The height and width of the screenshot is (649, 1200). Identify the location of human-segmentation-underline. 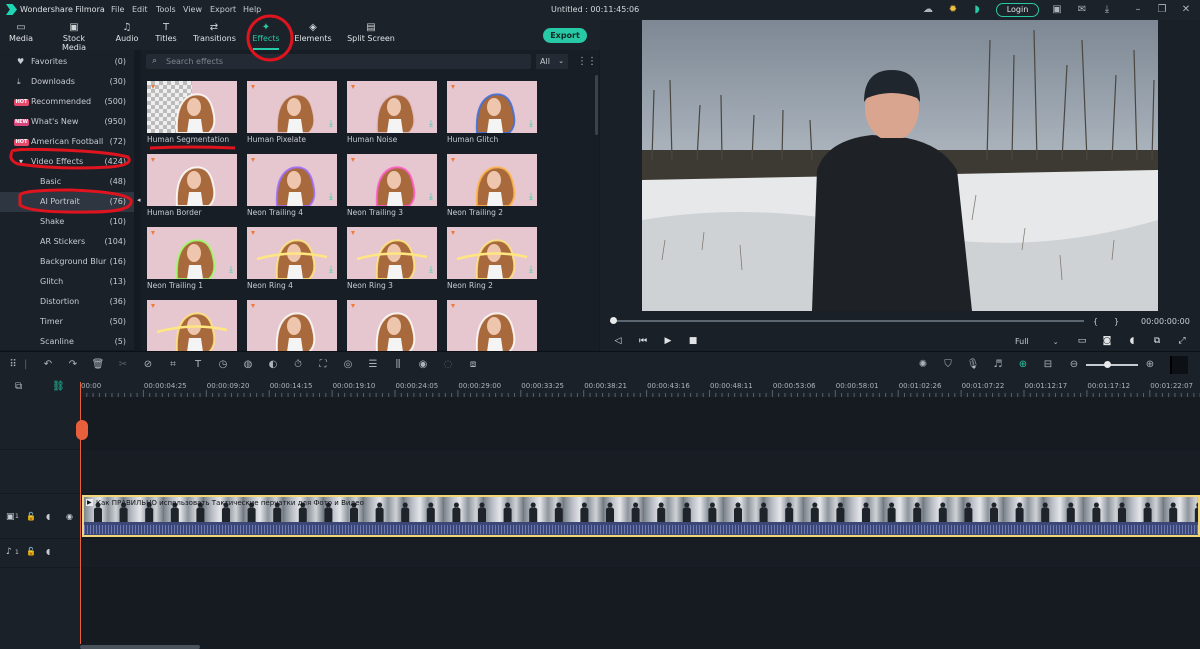
(192, 147).